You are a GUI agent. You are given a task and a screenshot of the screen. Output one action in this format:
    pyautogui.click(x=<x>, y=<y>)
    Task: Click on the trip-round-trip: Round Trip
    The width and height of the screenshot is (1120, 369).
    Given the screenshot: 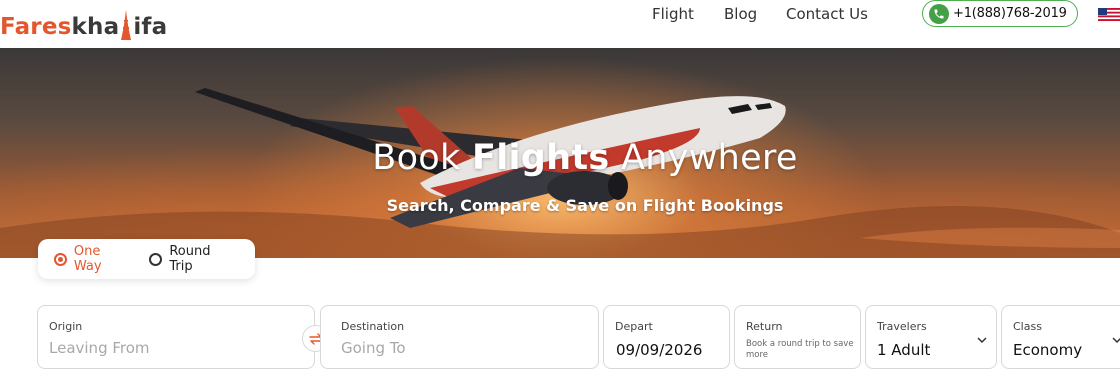 What is the action you would take?
    pyautogui.click(x=193, y=259)
    